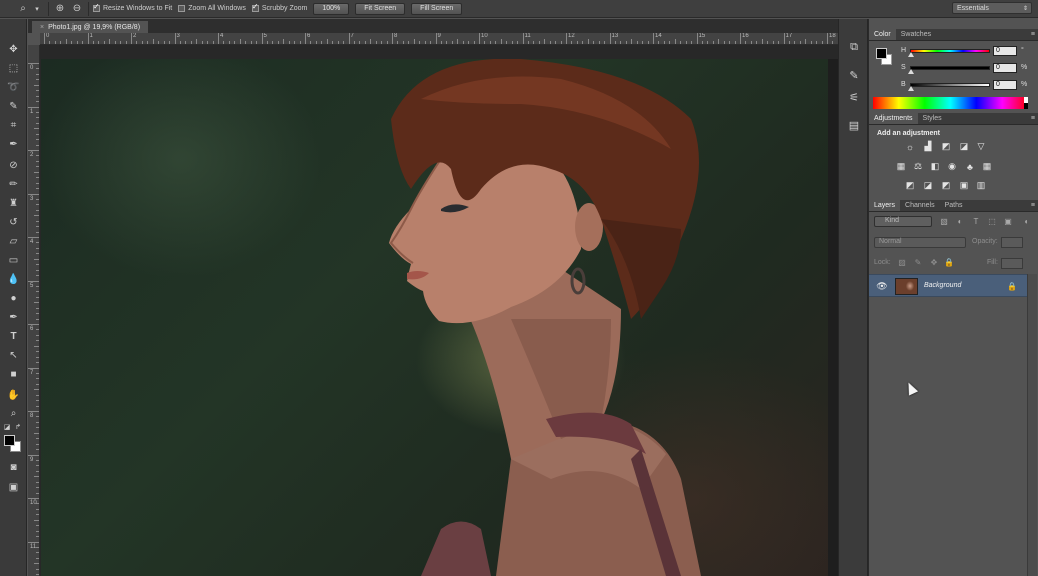 This screenshot has width=1038, height=576. Describe the element at coordinates (928, 185) in the screenshot. I see `posterize-icon: ◪` at that location.